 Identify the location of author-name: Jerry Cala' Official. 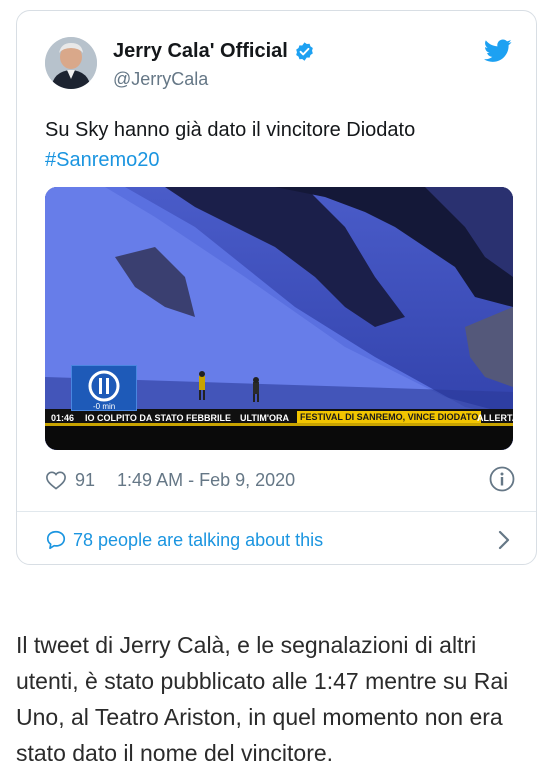
(200, 51).